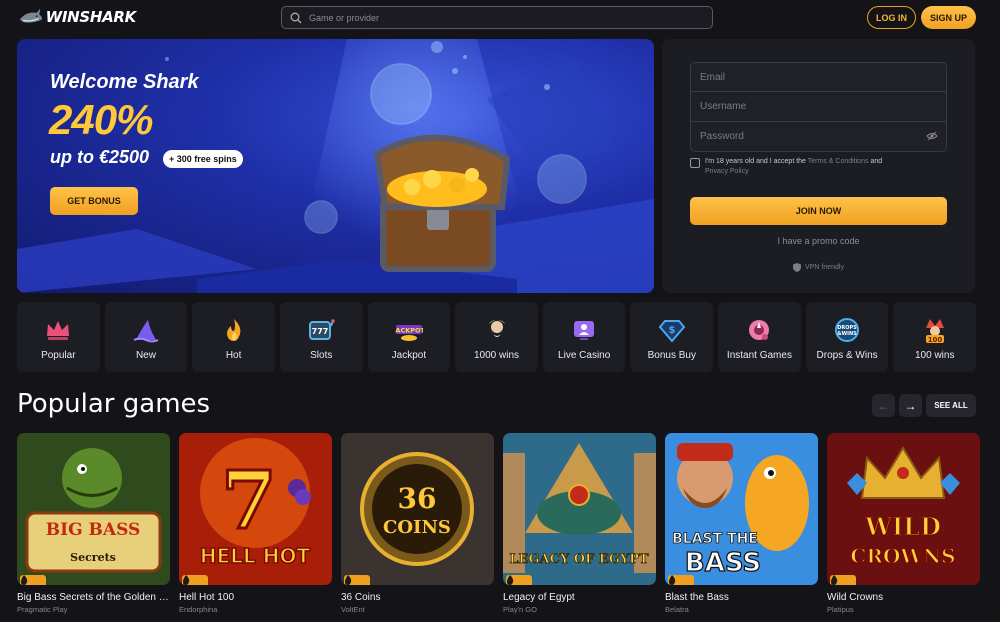 The height and width of the screenshot is (622, 1000). I want to click on vpn-friendly: VPN friendly, so click(818, 267).